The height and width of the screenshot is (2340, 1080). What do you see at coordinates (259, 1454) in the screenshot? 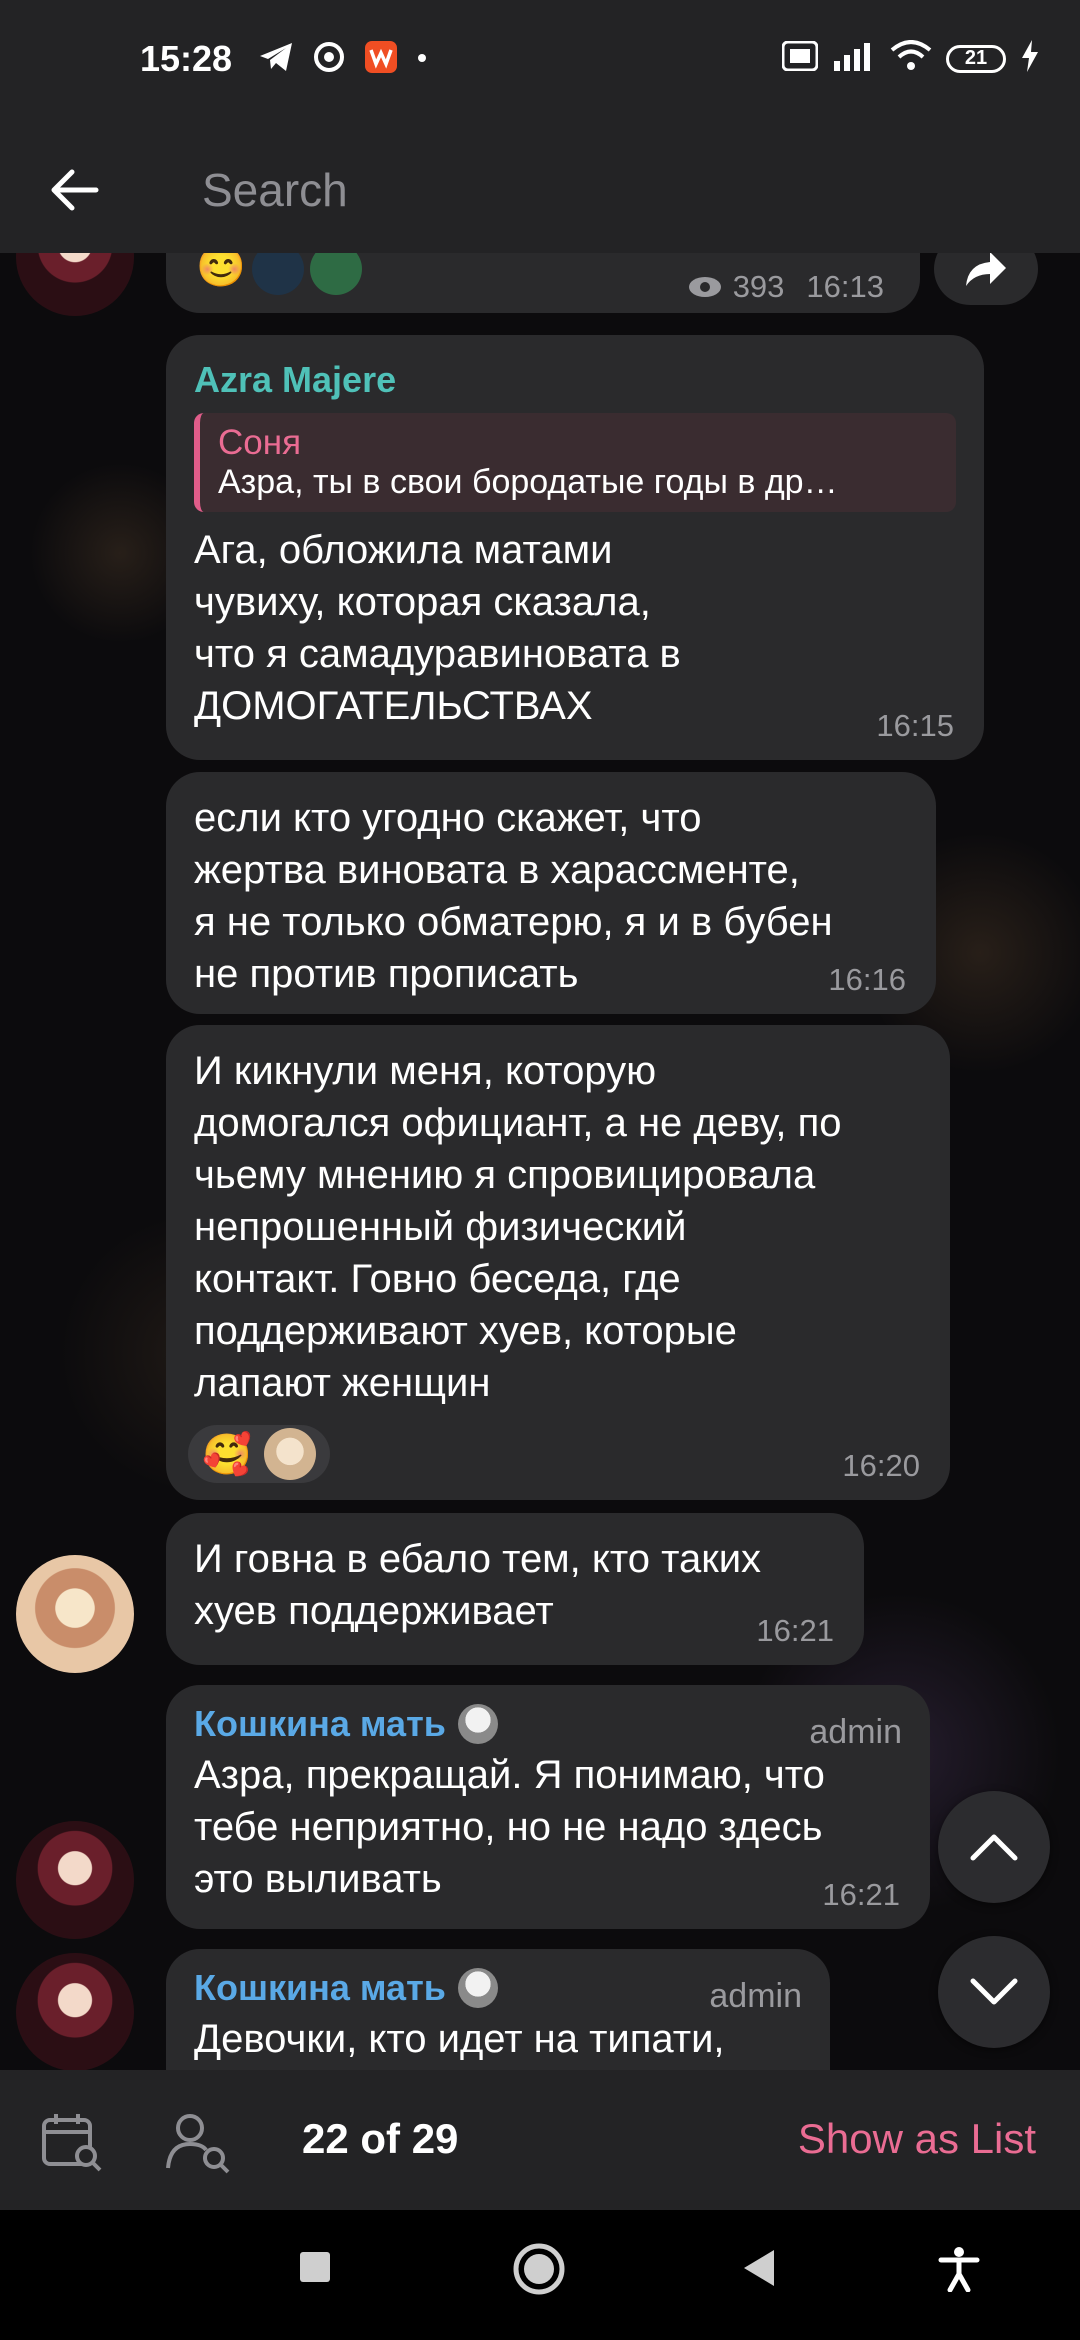
I see `reactions: 🥰` at bounding box center [259, 1454].